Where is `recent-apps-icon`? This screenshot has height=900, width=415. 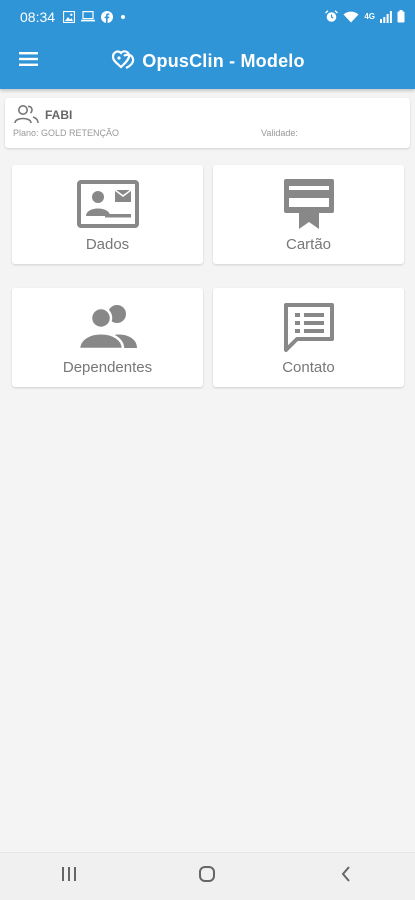 recent-apps-icon is located at coordinates (69, 876).